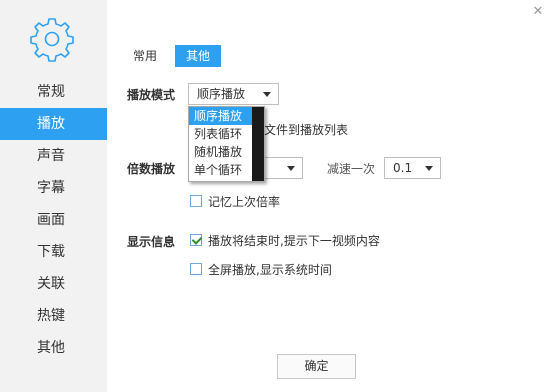 This screenshot has width=549, height=392. Describe the element at coordinates (306, 130) in the screenshot. I see `playlist-option-text: 文件到播放列表` at that location.